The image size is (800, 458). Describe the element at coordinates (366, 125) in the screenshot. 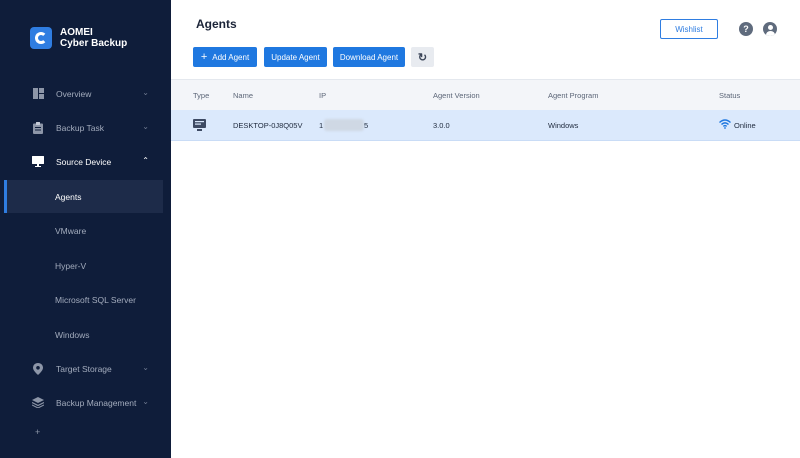

I see `agent-ip-end: 5` at that location.